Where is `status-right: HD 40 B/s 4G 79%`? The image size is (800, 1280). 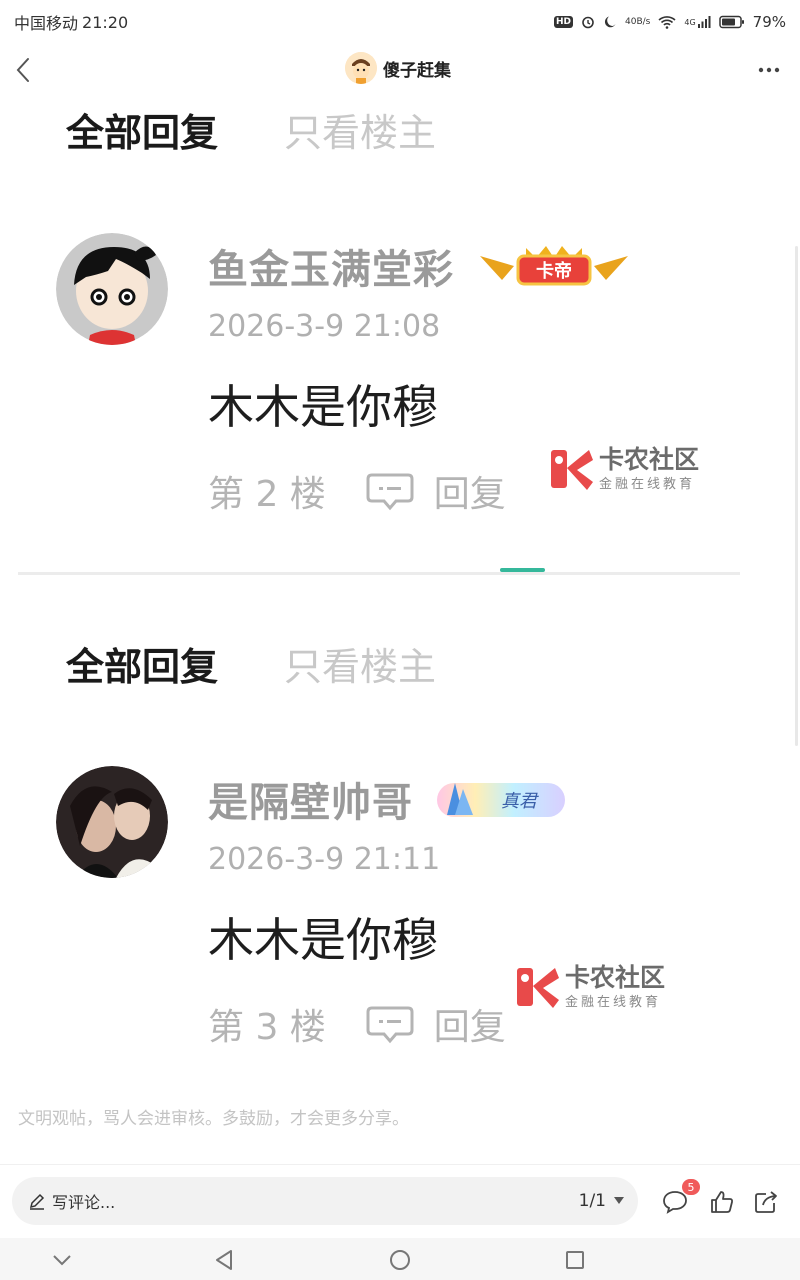 status-right: HD 40 B/s 4G 79% is located at coordinates (669, 22).